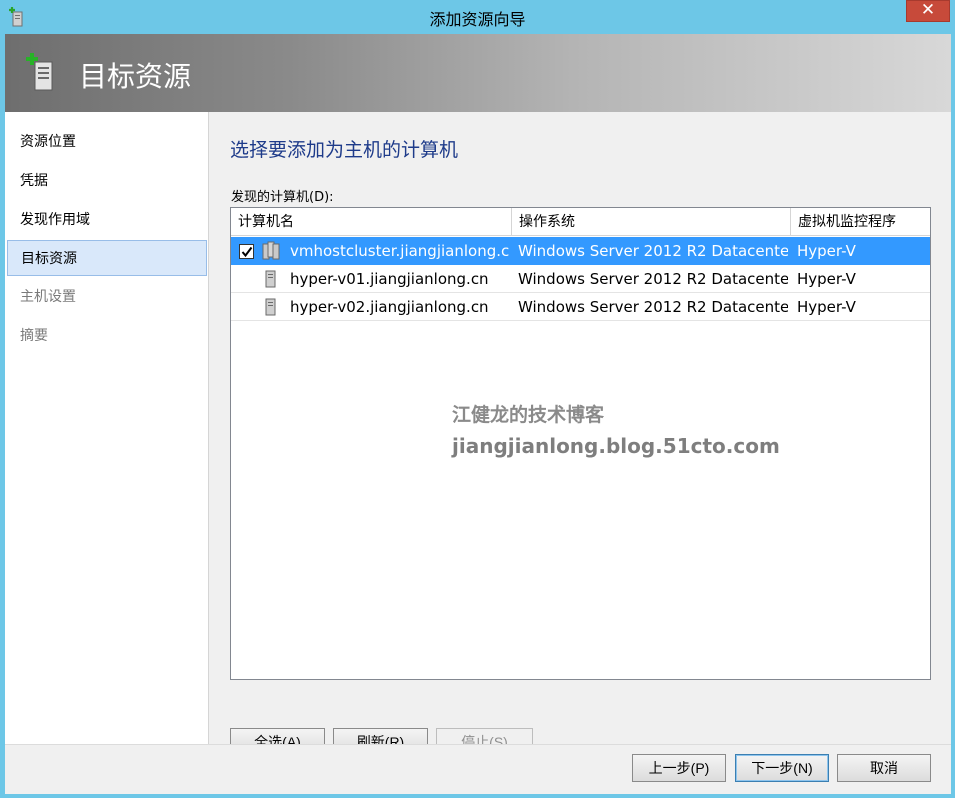  I want to click on server-add-icon, so click(42, 72).